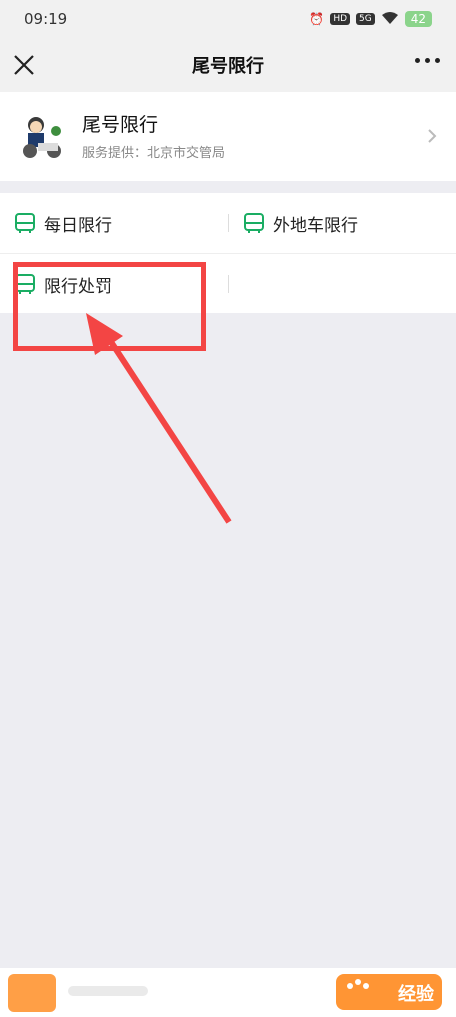  Describe the element at coordinates (159, 418) in the screenshot. I see `annotation-arrow` at that location.